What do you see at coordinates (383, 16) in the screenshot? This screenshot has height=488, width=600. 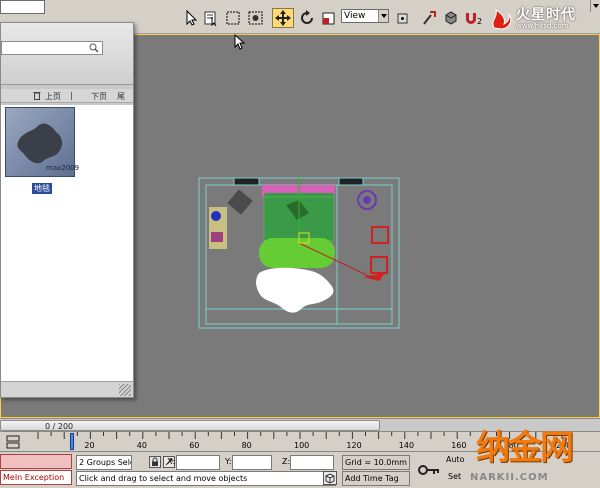 I see `chevron-down-icon` at bounding box center [383, 16].